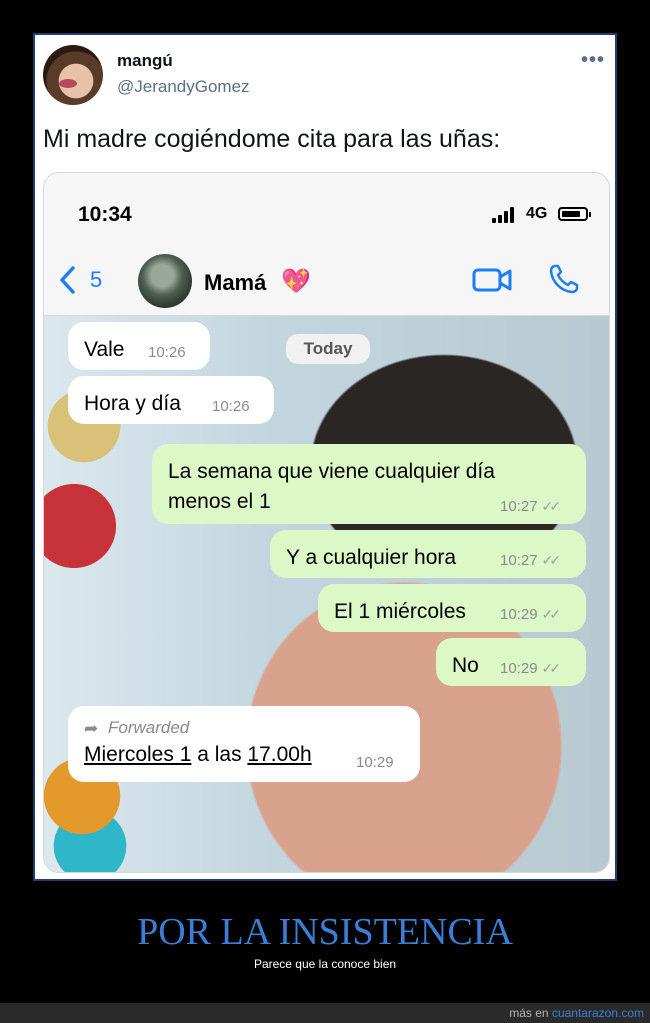  I want to click on time-link: 17.00h, so click(279, 754).